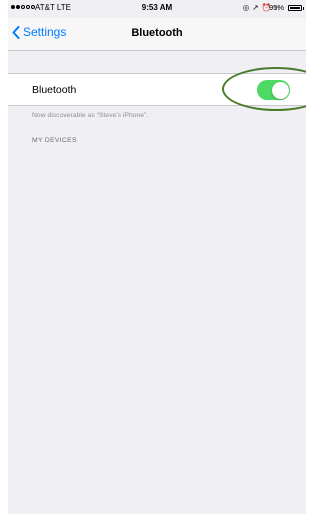 The width and height of the screenshot is (331, 514). Describe the element at coordinates (157, 9) in the screenshot. I see `status-bar: AT&T LTE 9:53 AM ◎ ↗ ⏰ ∩ 95%` at that location.